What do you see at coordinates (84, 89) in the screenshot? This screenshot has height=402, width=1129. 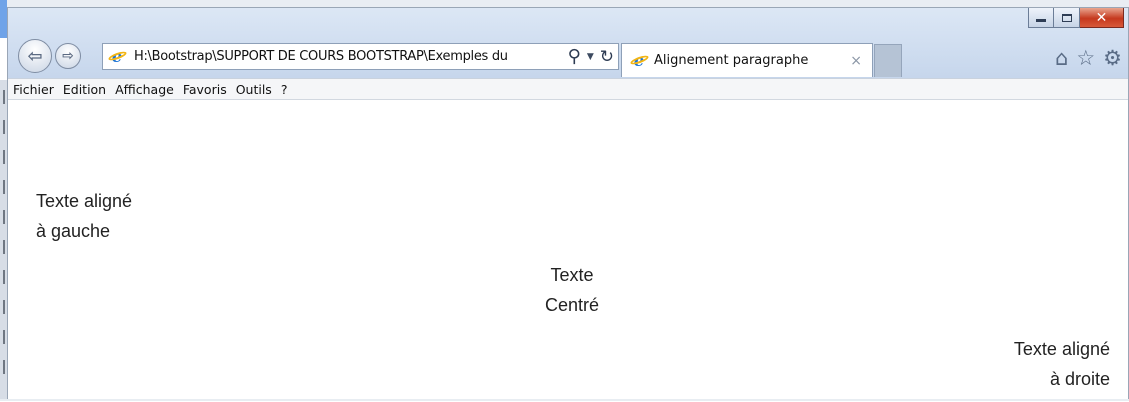 I see `menu-edition: Edition` at bounding box center [84, 89].